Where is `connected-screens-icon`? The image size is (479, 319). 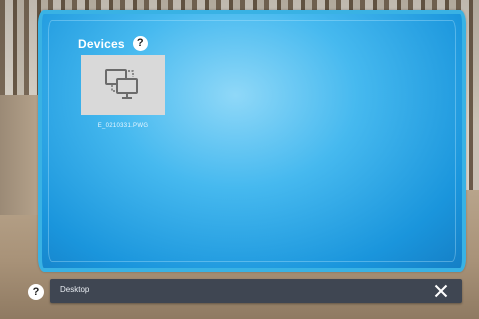 connected-screens-icon is located at coordinates (121, 84).